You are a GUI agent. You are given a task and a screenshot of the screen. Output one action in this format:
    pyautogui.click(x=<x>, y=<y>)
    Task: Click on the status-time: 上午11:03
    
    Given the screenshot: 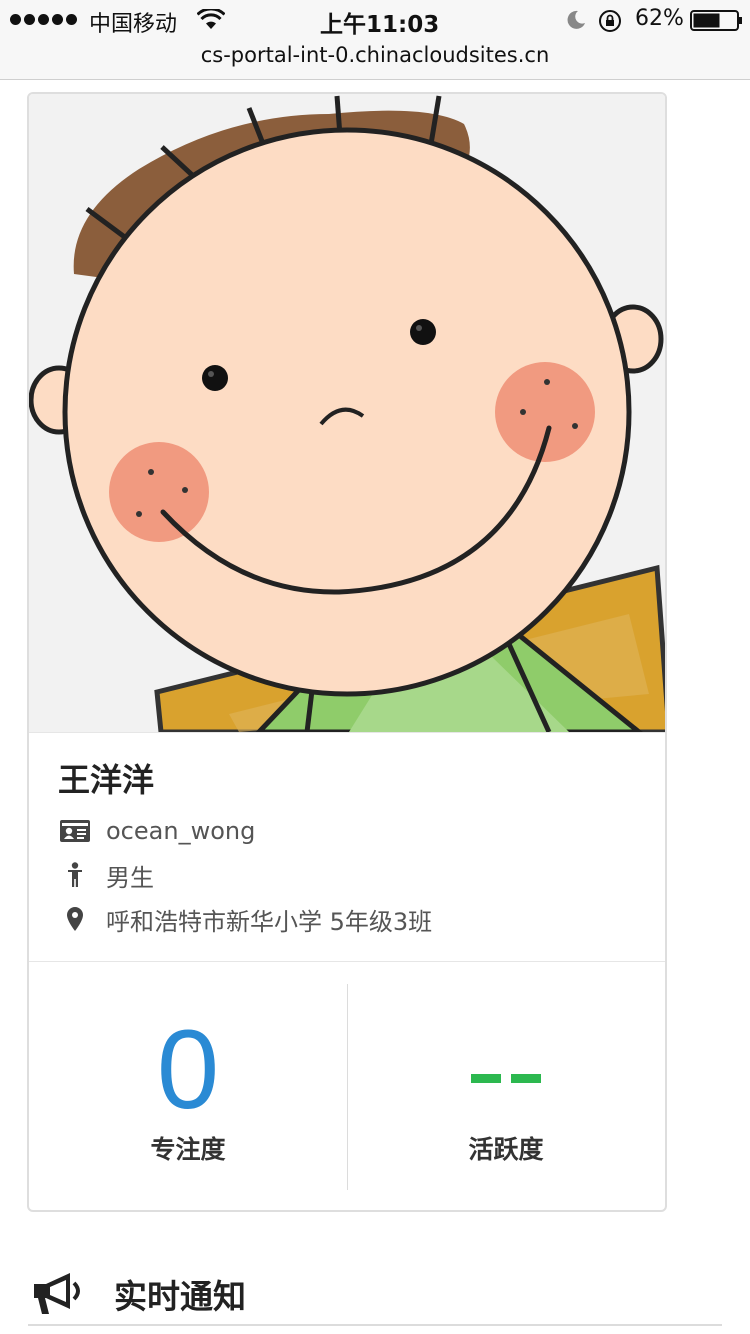 What is the action you would take?
    pyautogui.click(x=380, y=25)
    